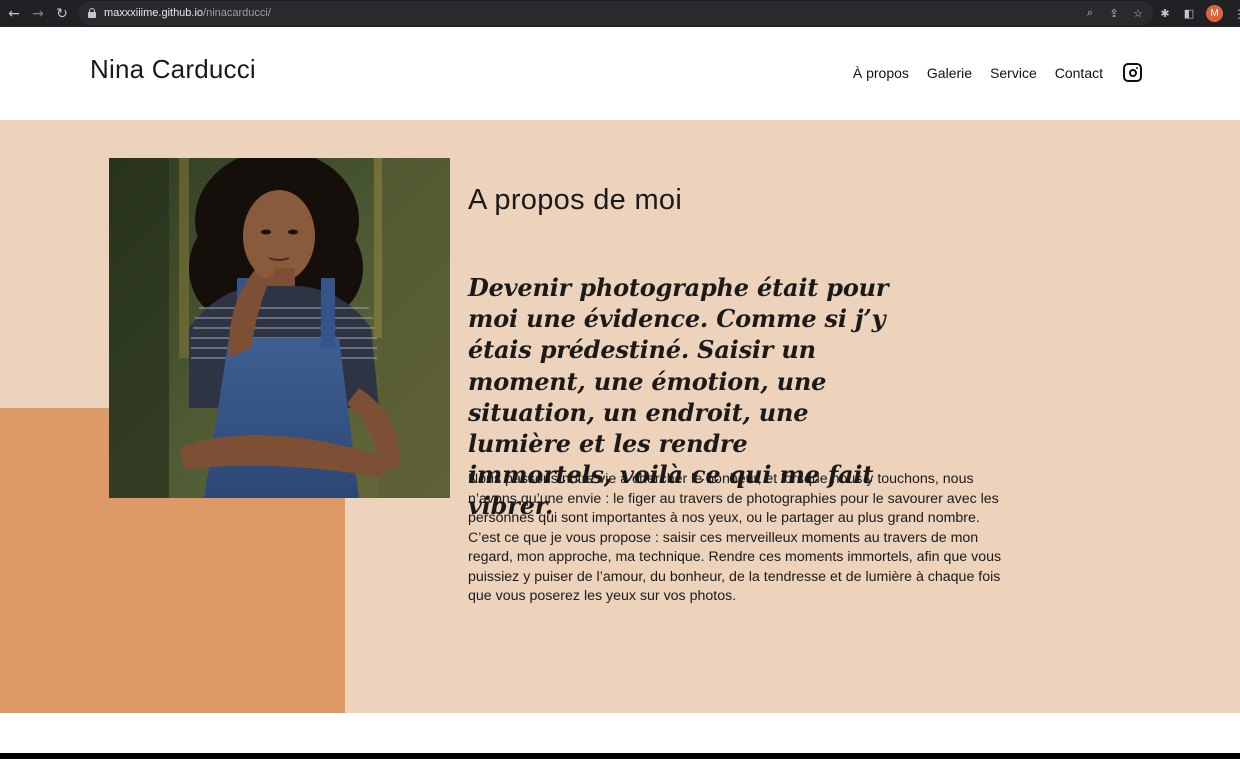  Describe the element at coordinates (62, 14) in the screenshot. I see `reload-icon: ↻` at that location.